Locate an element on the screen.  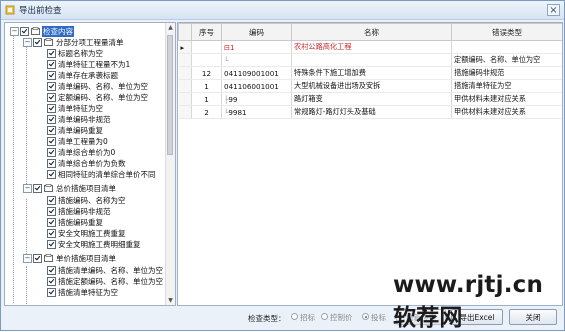
cell-name is located at coordinates (371, 60).